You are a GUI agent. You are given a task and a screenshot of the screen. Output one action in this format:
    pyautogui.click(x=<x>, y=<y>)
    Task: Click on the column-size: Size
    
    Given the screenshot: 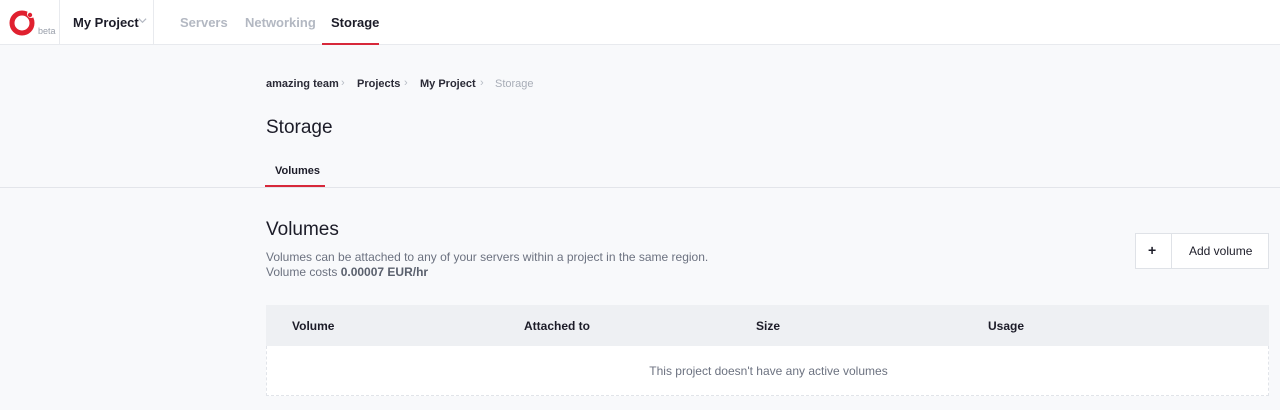 What is the action you would take?
    pyautogui.click(x=768, y=326)
    